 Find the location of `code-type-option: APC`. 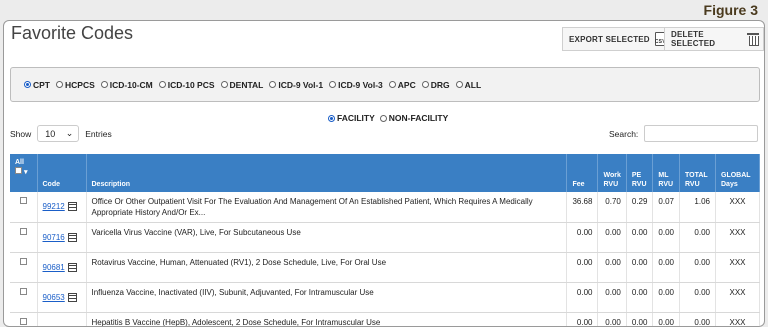

code-type-option: APC is located at coordinates (402, 85).